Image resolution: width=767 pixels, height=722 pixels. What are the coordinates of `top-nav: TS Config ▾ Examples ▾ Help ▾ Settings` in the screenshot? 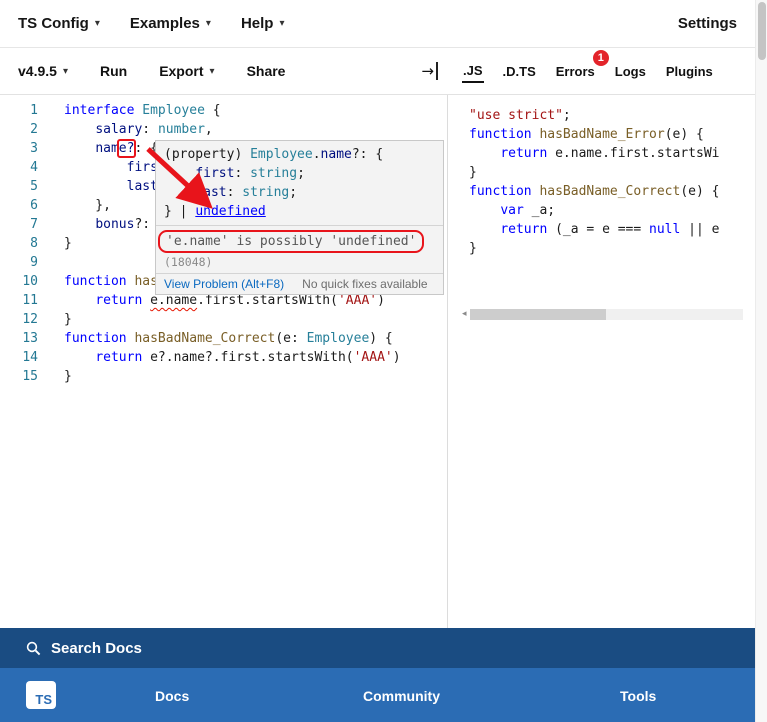 It's located at (377, 24).